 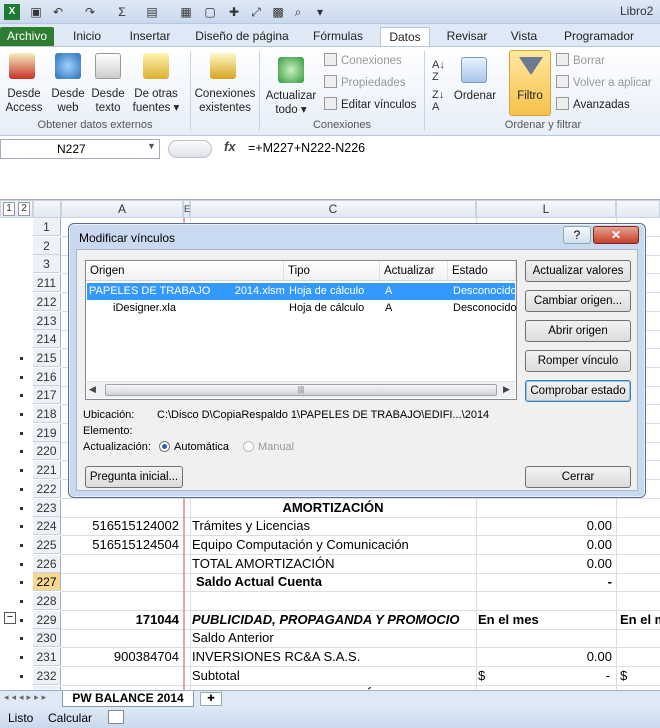 What do you see at coordinates (578, 271) in the screenshot?
I see `actualizar-valores-button: Actualizar valores` at bounding box center [578, 271].